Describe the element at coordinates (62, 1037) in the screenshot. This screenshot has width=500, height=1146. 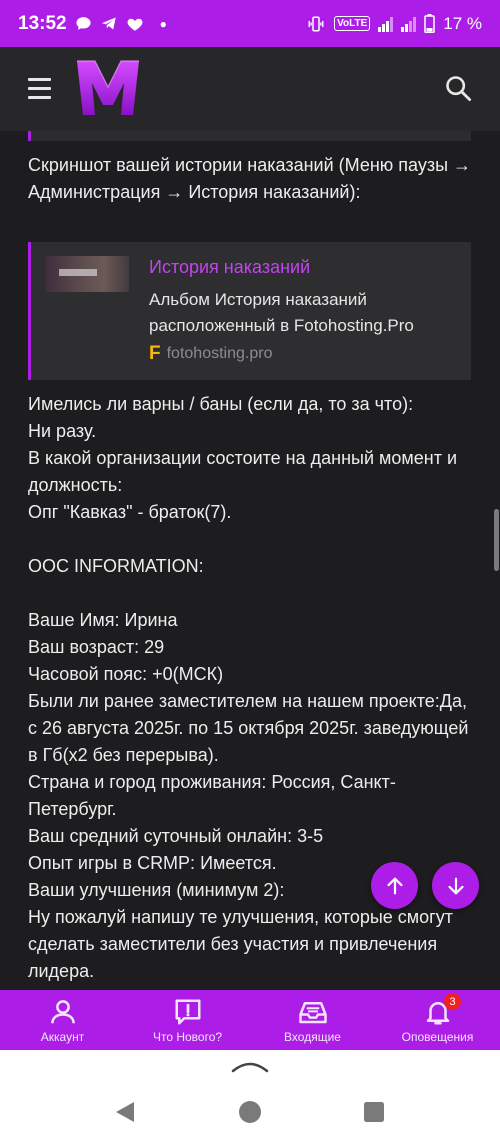
I see `nav-account-label: Аккаунт` at that location.